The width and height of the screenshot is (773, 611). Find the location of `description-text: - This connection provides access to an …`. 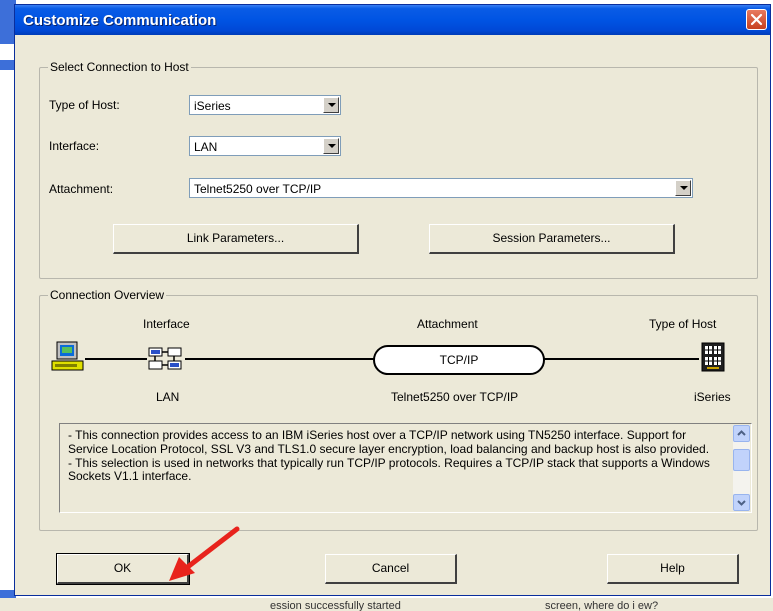

description-text: - This connection provides access to an … is located at coordinates (389, 456).